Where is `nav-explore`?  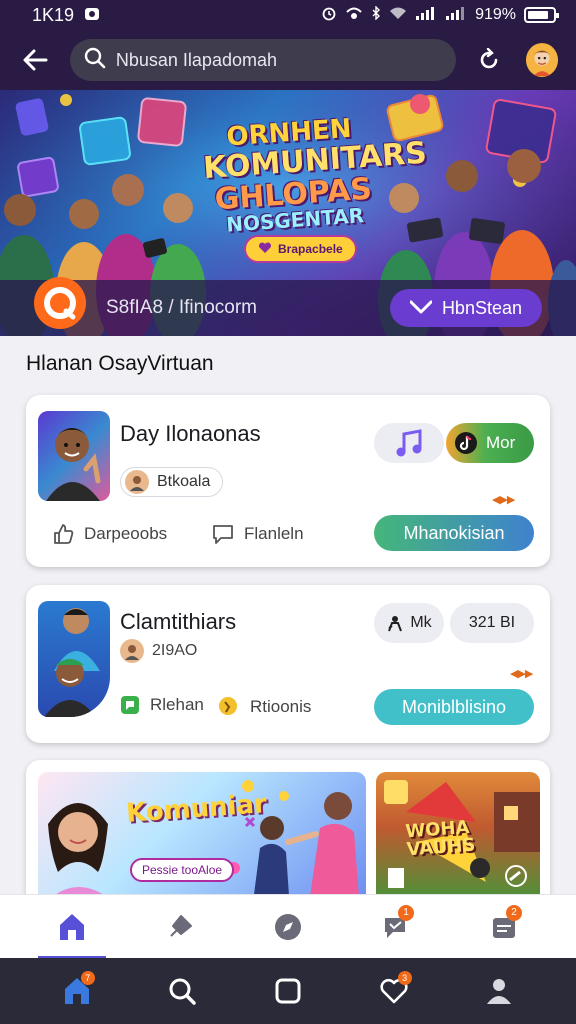 nav-explore is located at coordinates (288, 927).